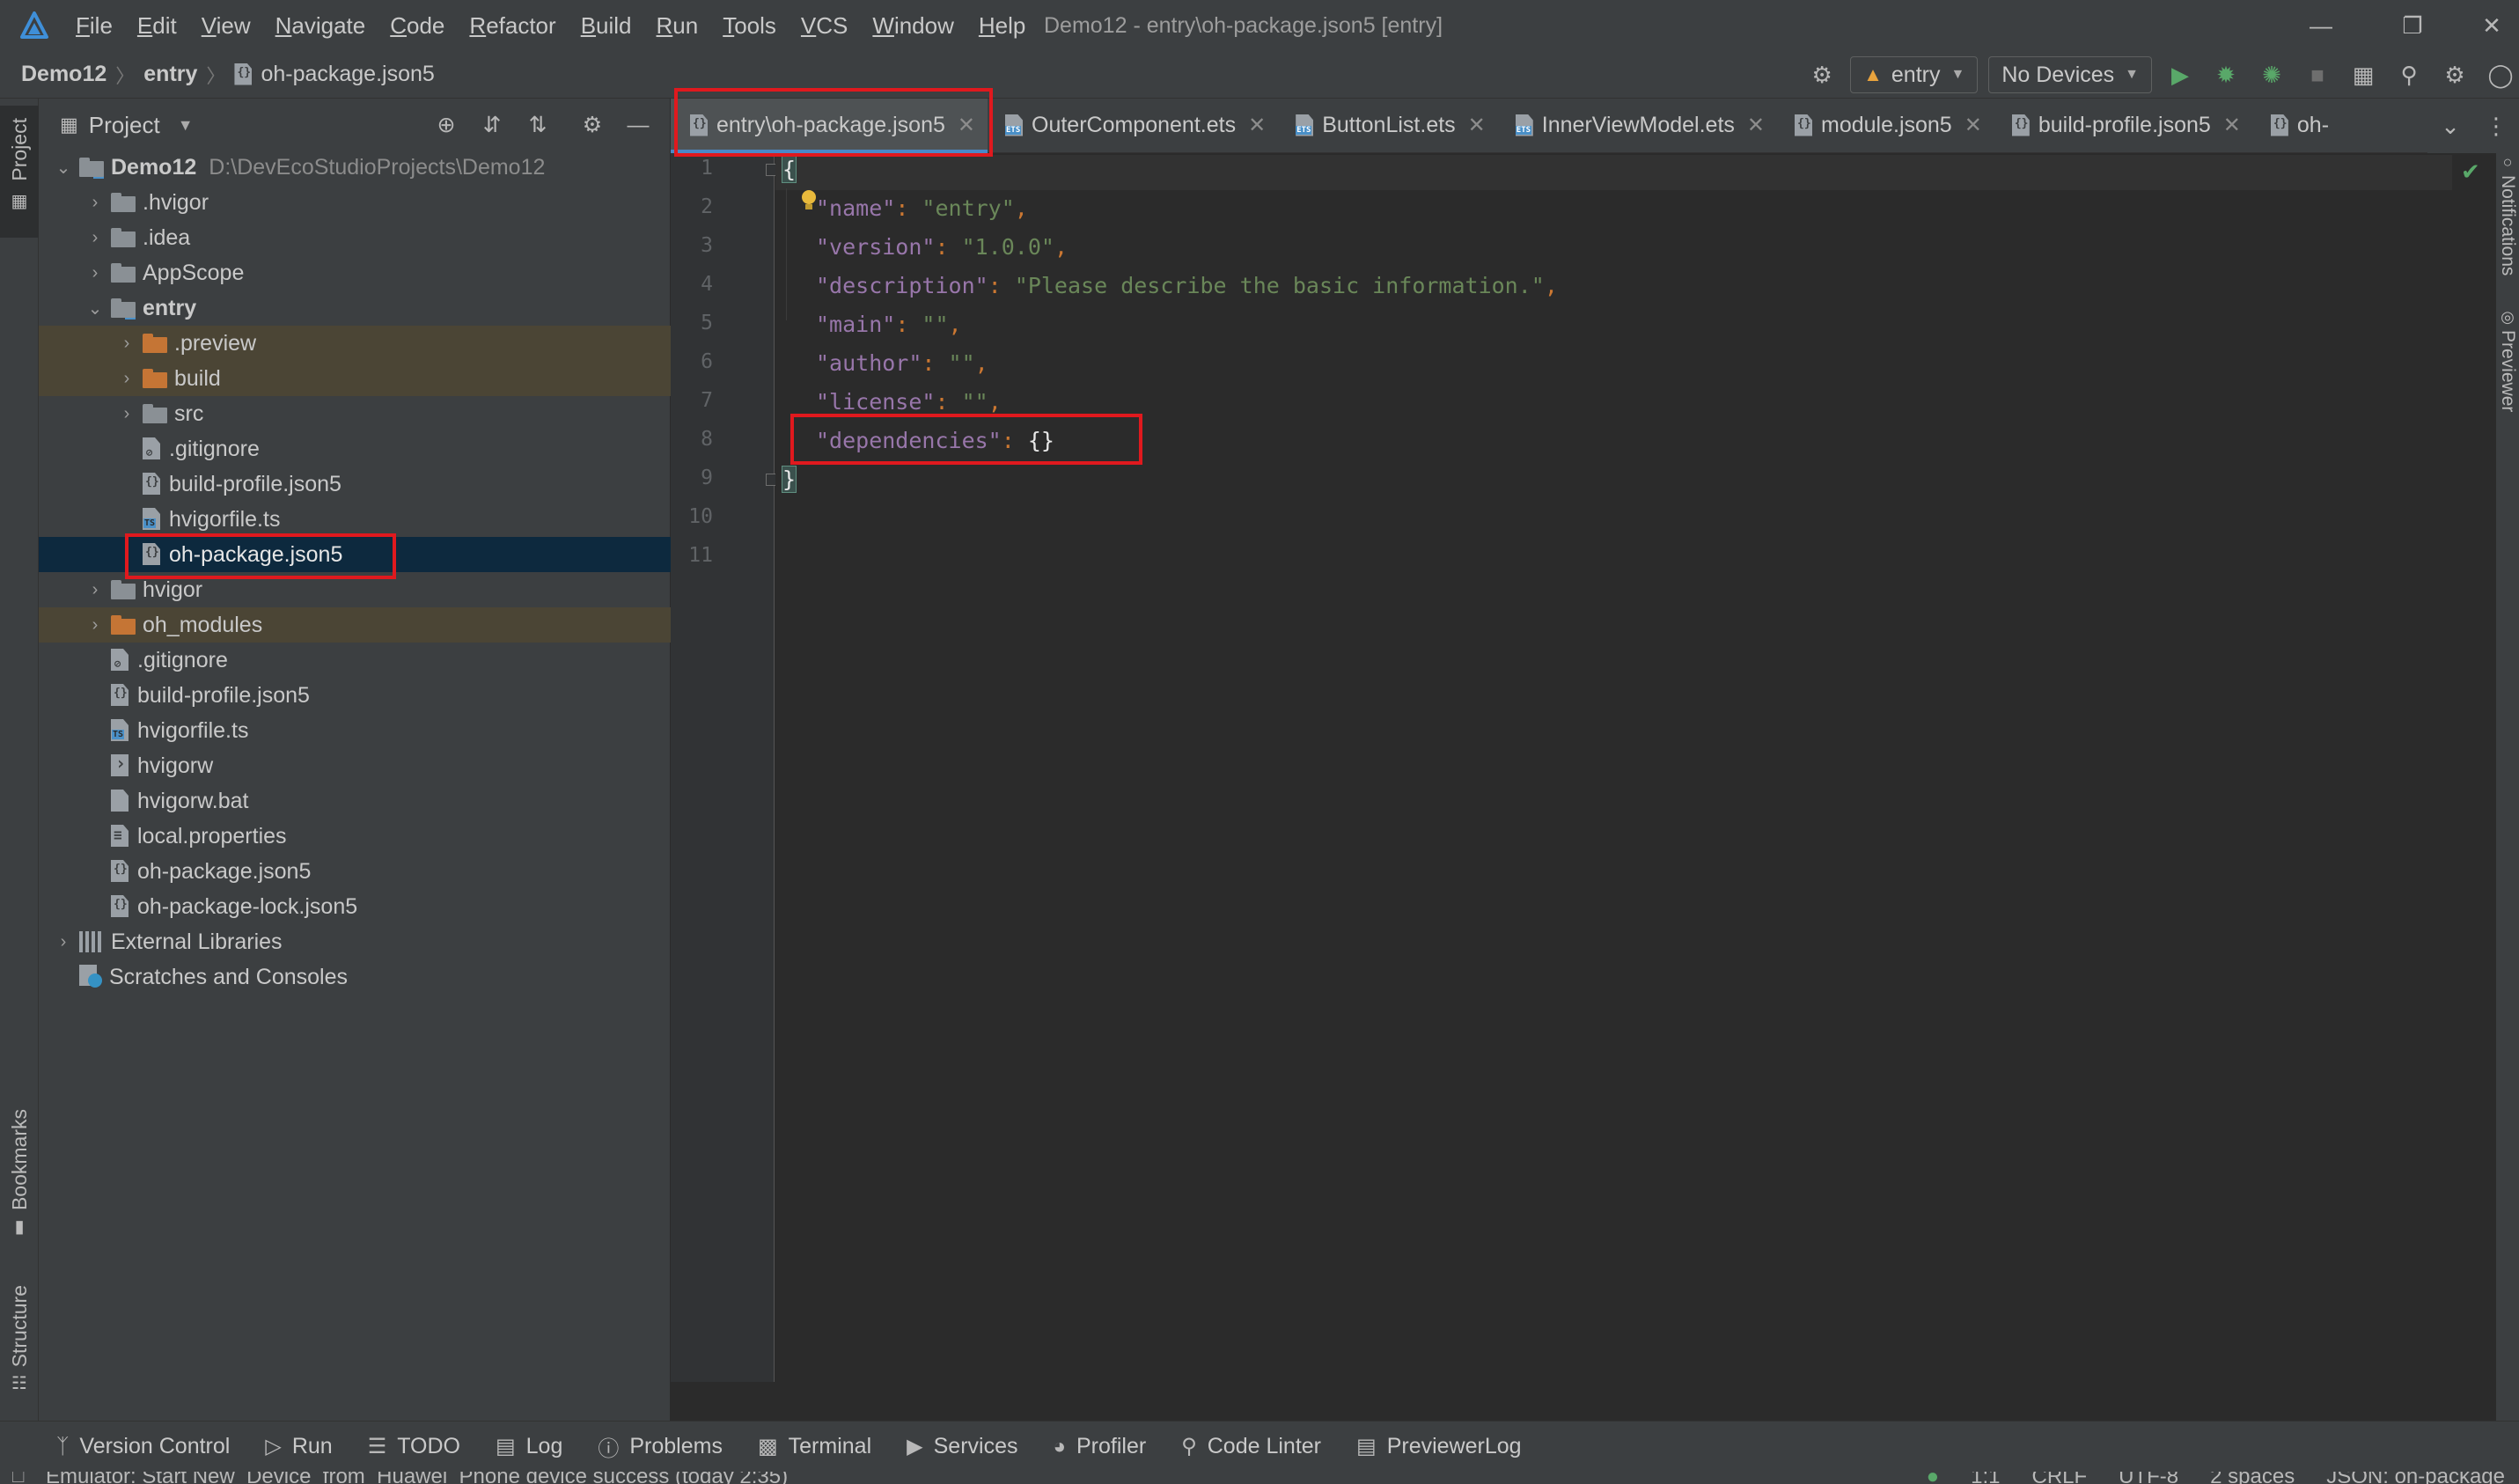 Image resolution: width=2519 pixels, height=1484 pixels. Describe the element at coordinates (1099, 1446) in the screenshot. I see `tool-profiler: ◕ Profiler` at that location.